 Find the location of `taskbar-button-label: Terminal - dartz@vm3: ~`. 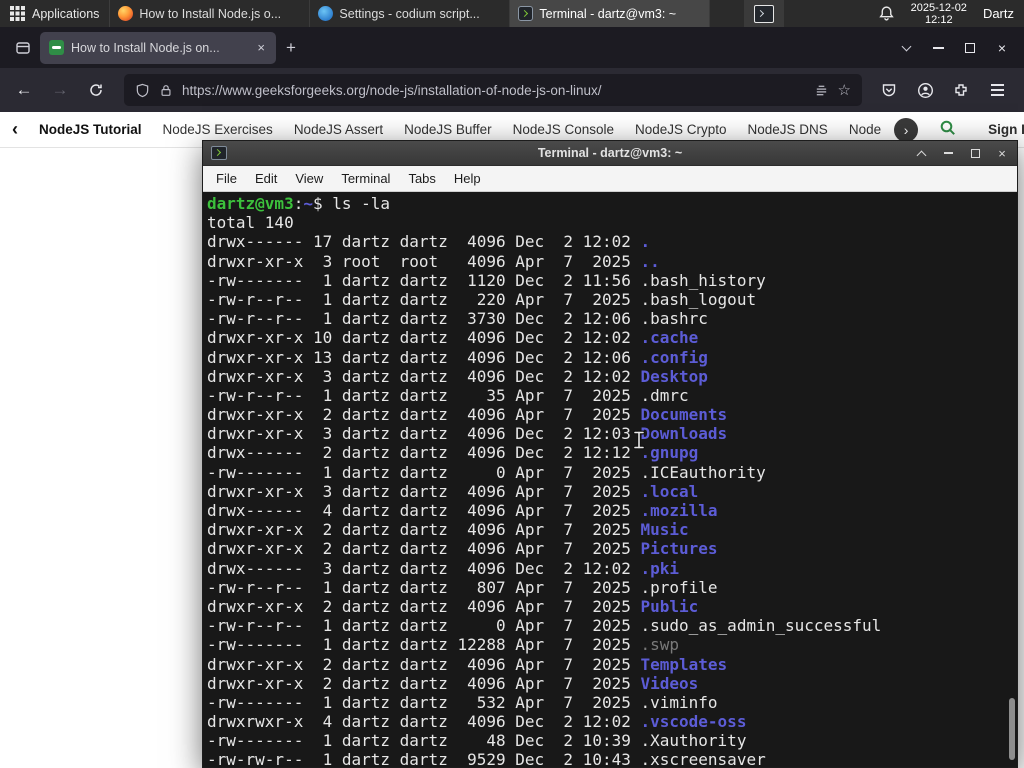

taskbar-button-label: Terminal - dartz@vm3: ~ is located at coordinates (608, 13).